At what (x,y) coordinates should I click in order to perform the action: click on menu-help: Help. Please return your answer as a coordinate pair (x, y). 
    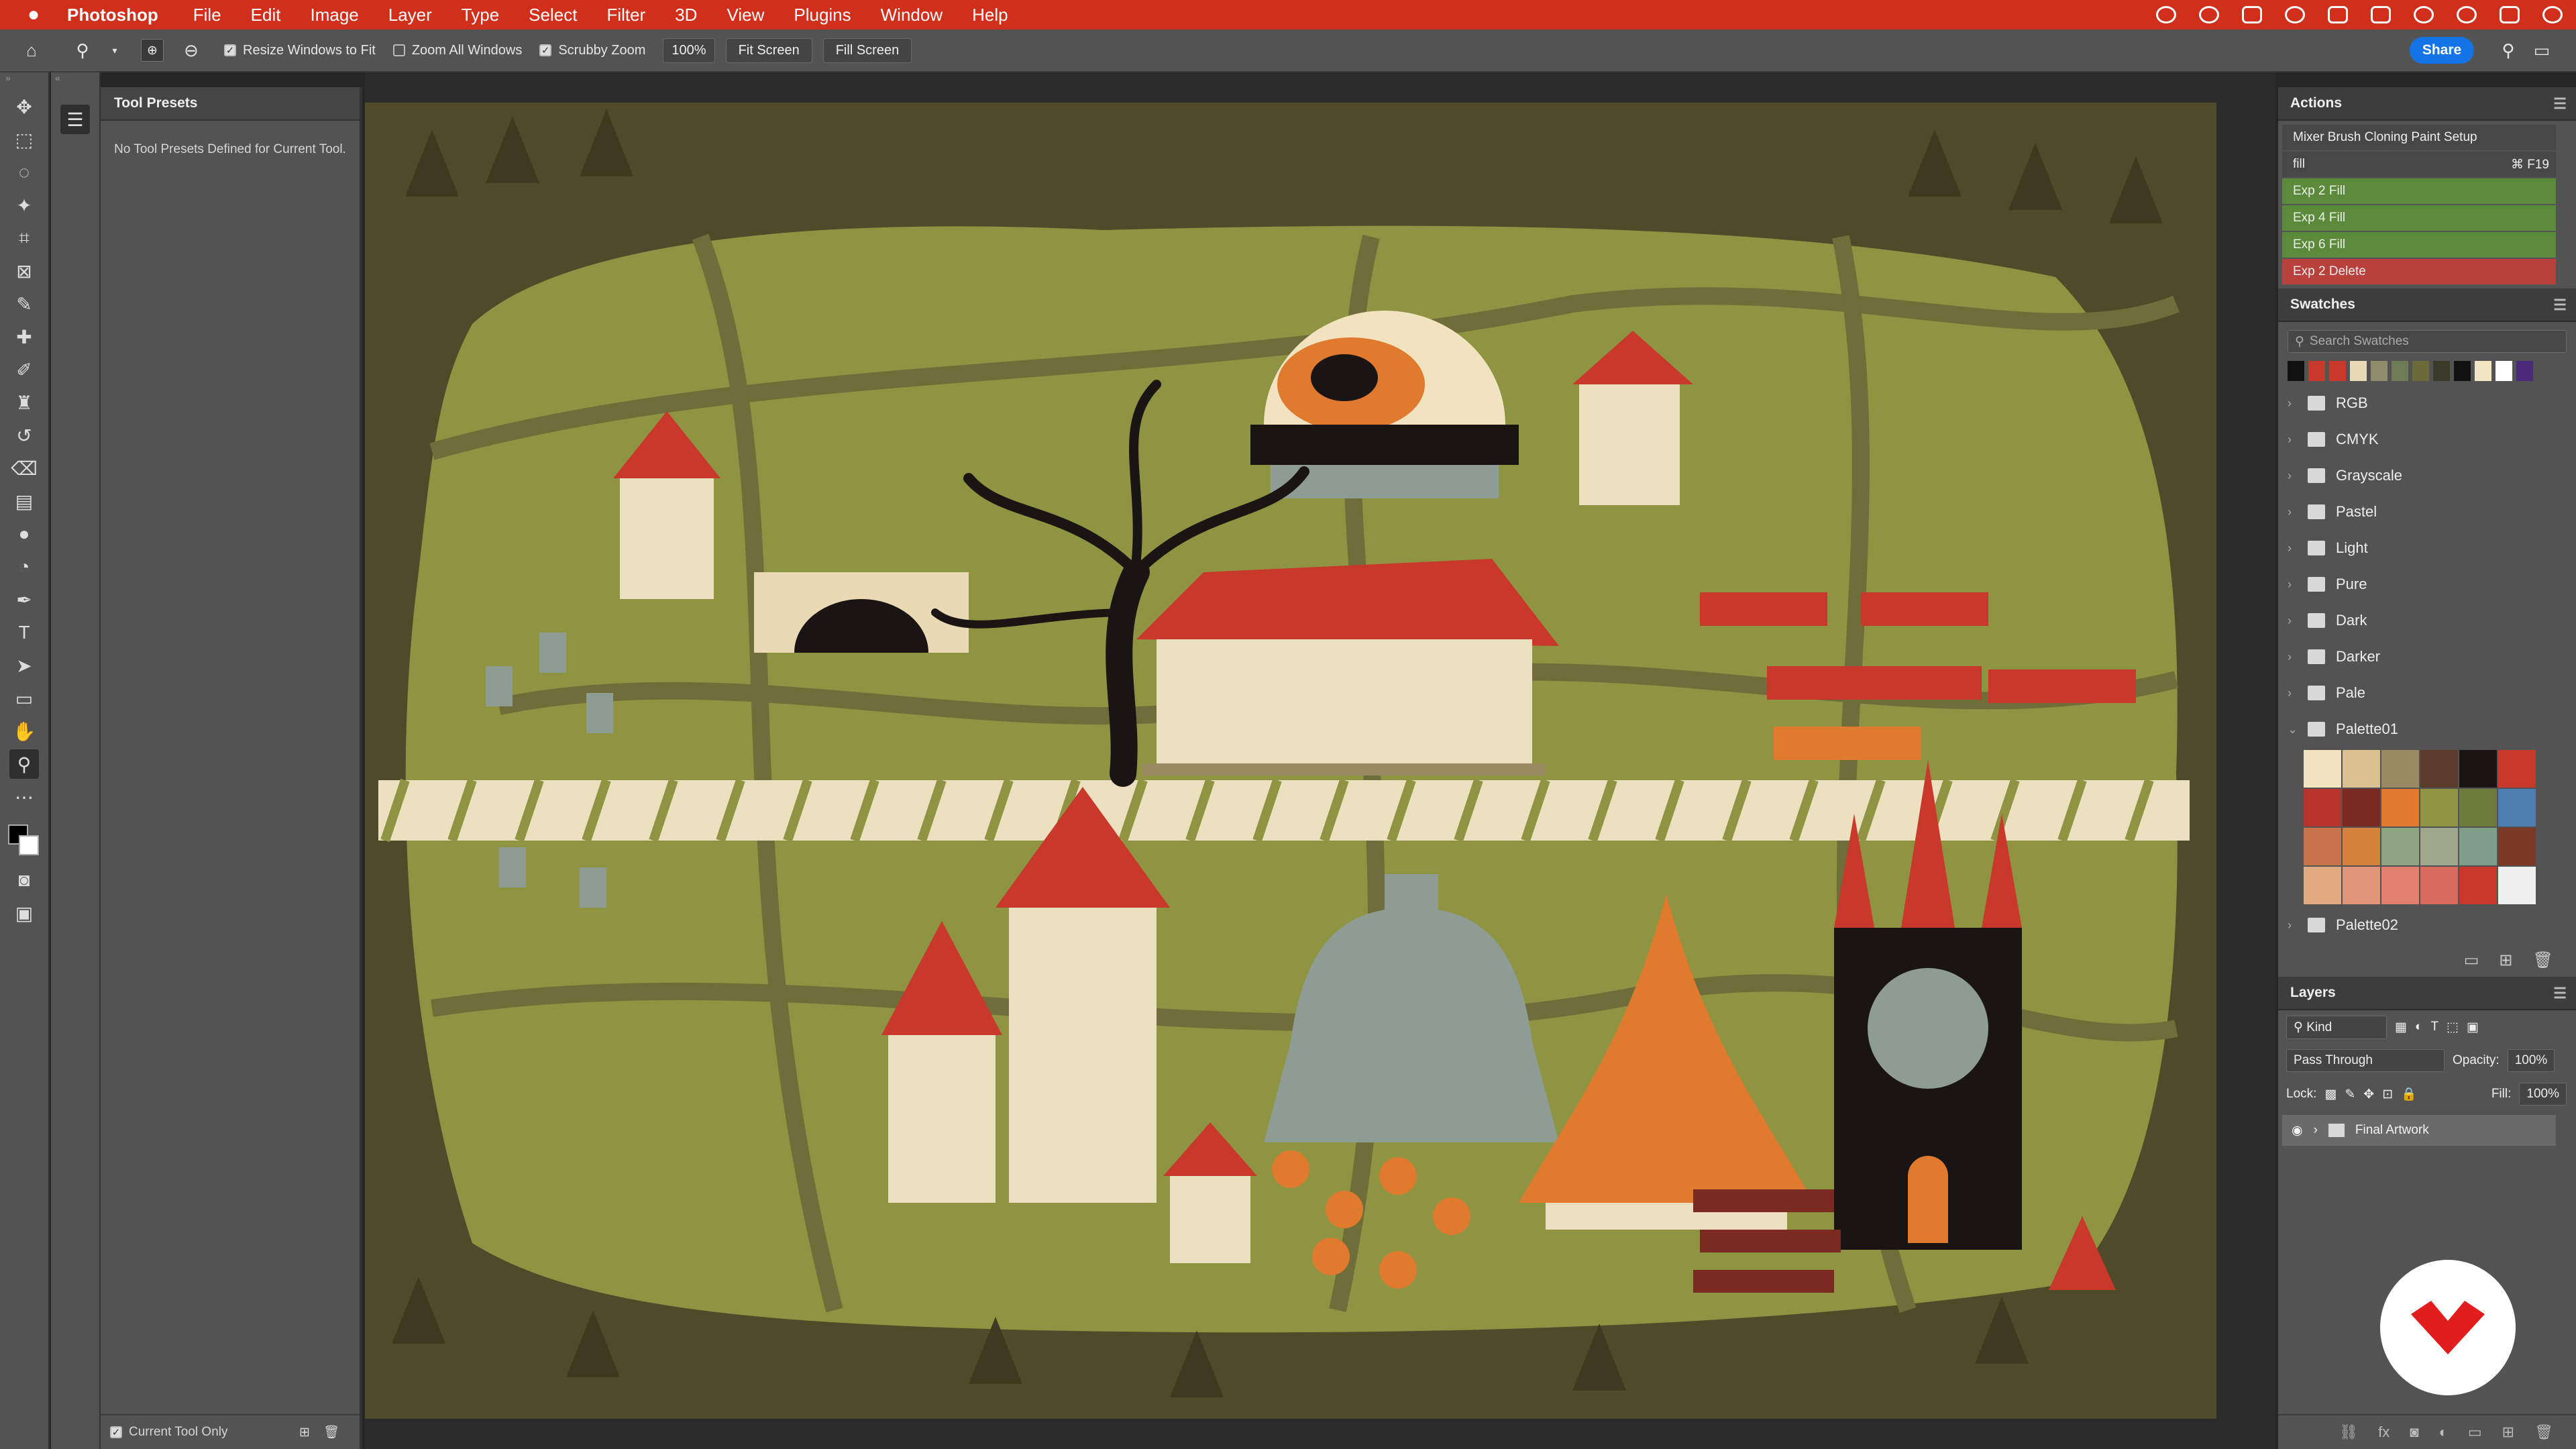
    Looking at the image, I should click on (990, 15).